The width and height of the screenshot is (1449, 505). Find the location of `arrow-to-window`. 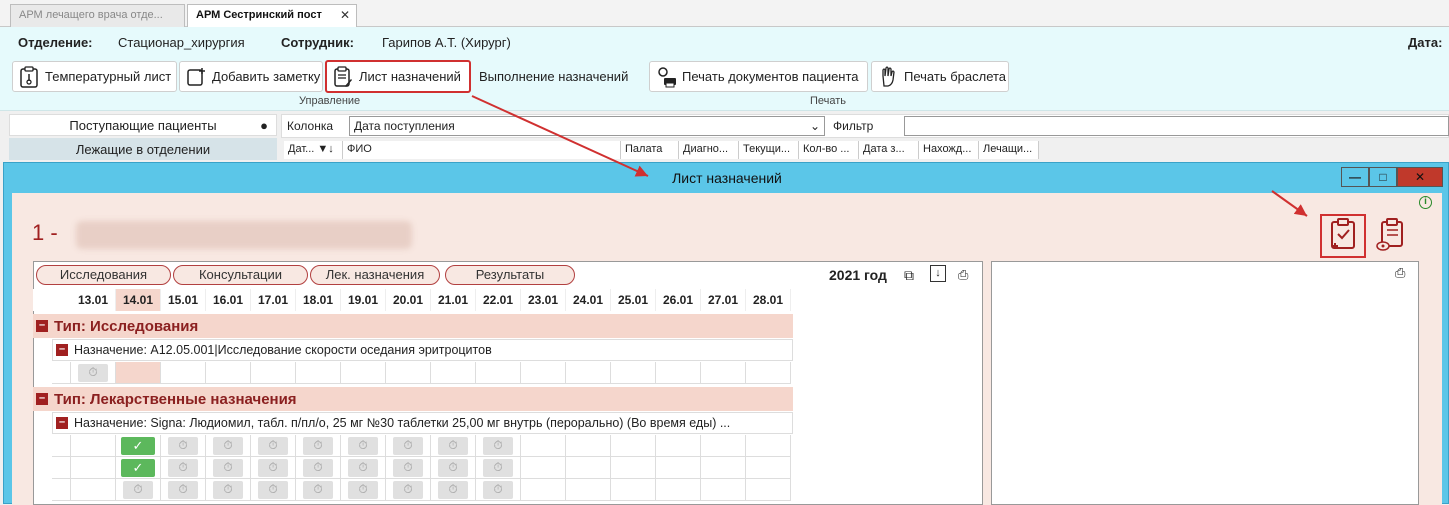

arrow-to-window is located at coordinates (560, 136).